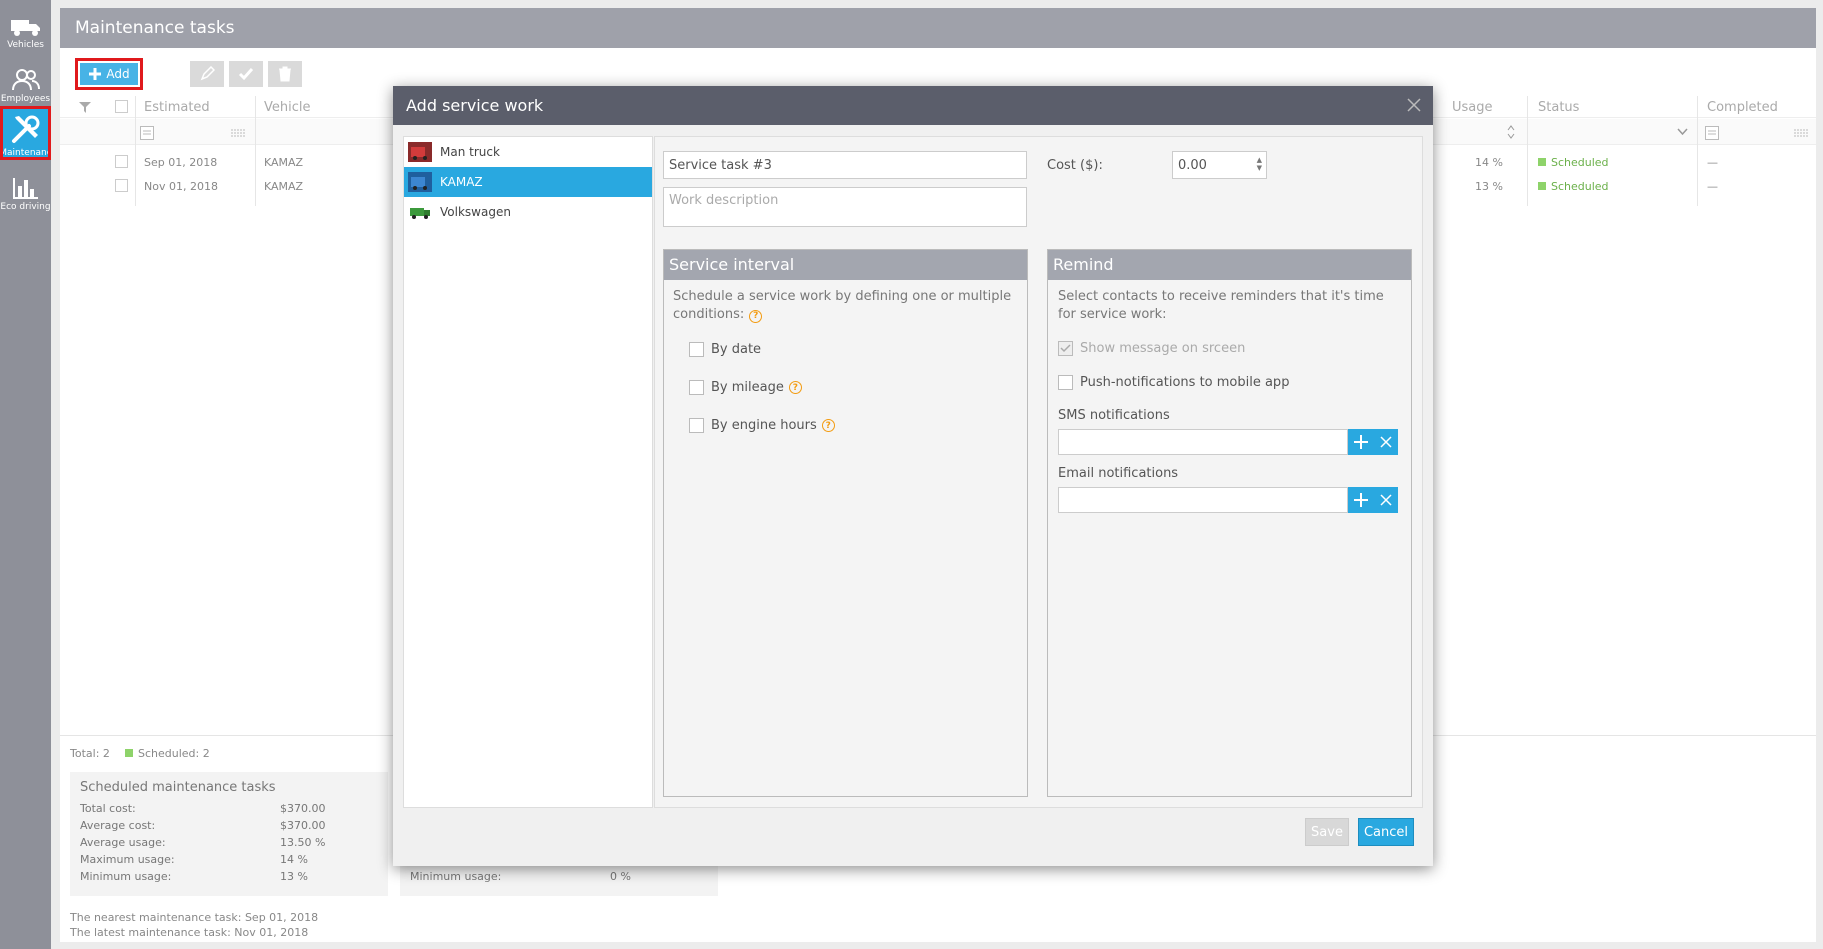 The height and width of the screenshot is (949, 1823). I want to click on filter-icon, so click(85, 107).